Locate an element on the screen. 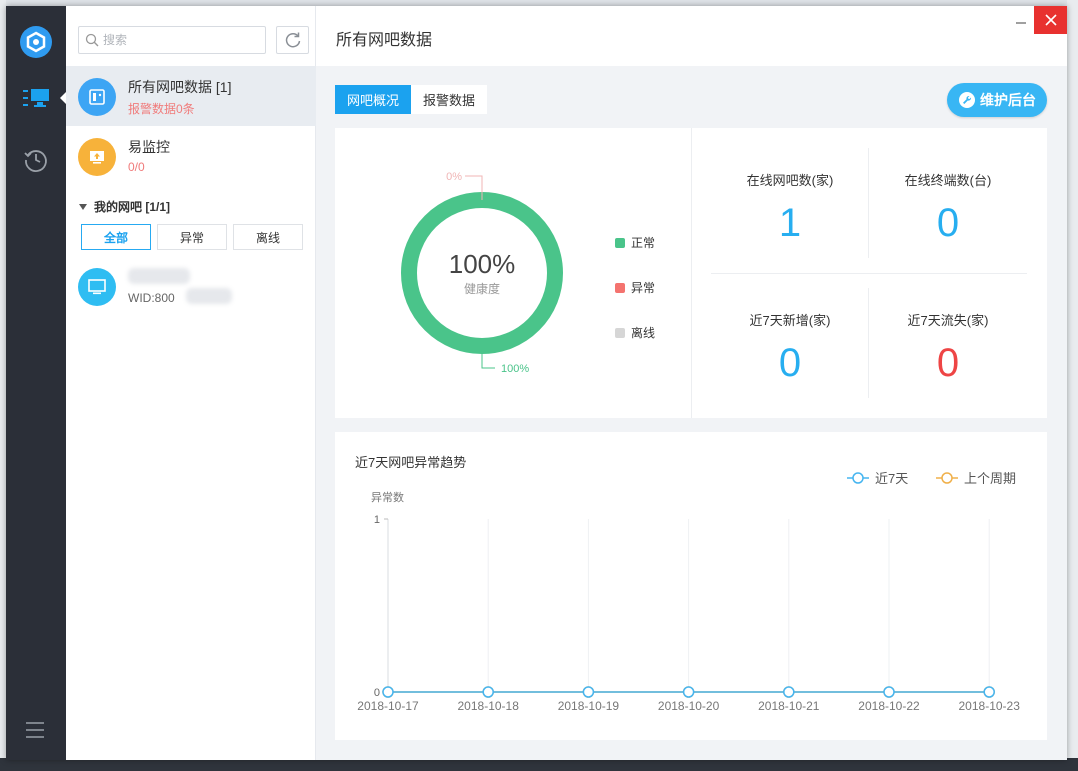  tab-alarm-data: 报警数据 is located at coordinates (449, 99).